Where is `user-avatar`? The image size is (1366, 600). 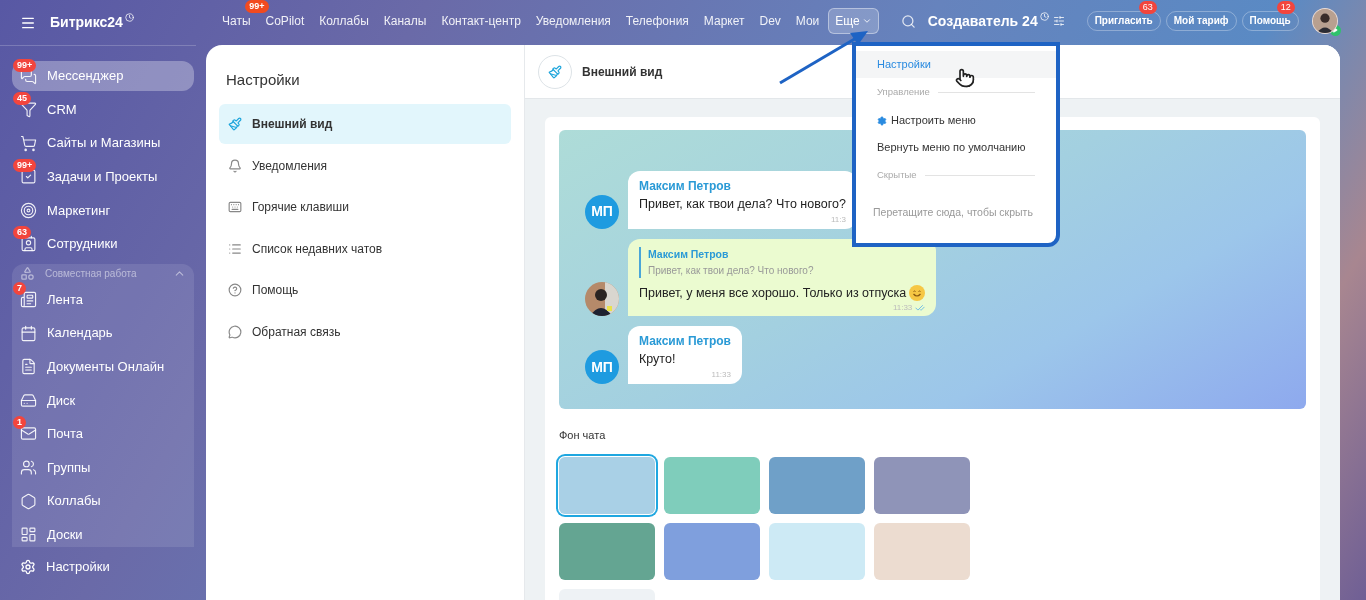
user-avatar is located at coordinates (1324, 21).